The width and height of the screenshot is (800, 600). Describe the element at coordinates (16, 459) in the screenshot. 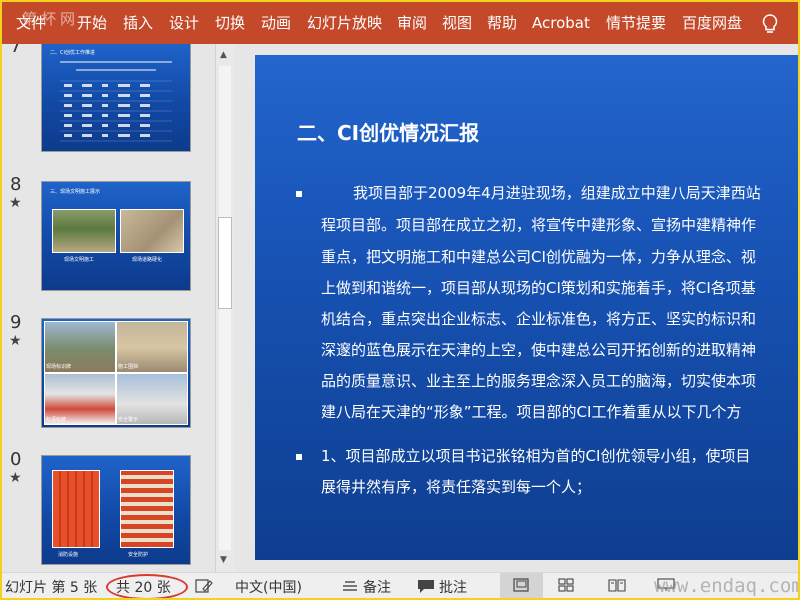

I see `thumbnail-number: 0` at that location.